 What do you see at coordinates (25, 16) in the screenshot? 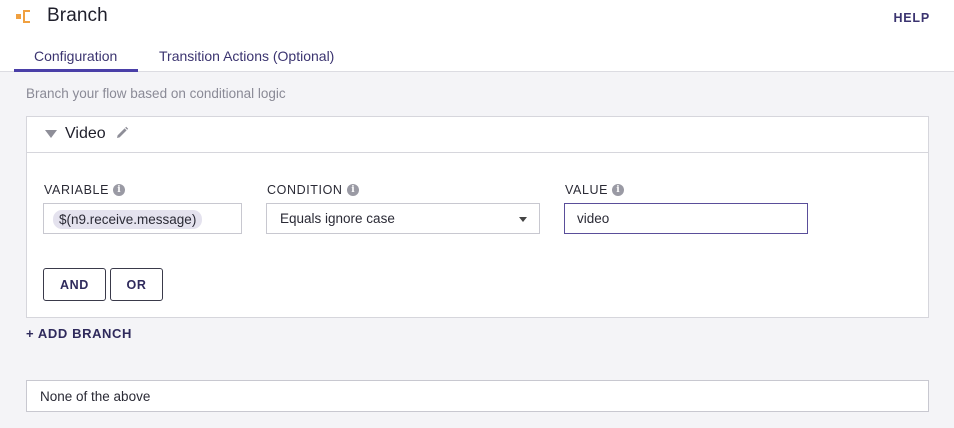
I see `branch-widget-icon` at bounding box center [25, 16].